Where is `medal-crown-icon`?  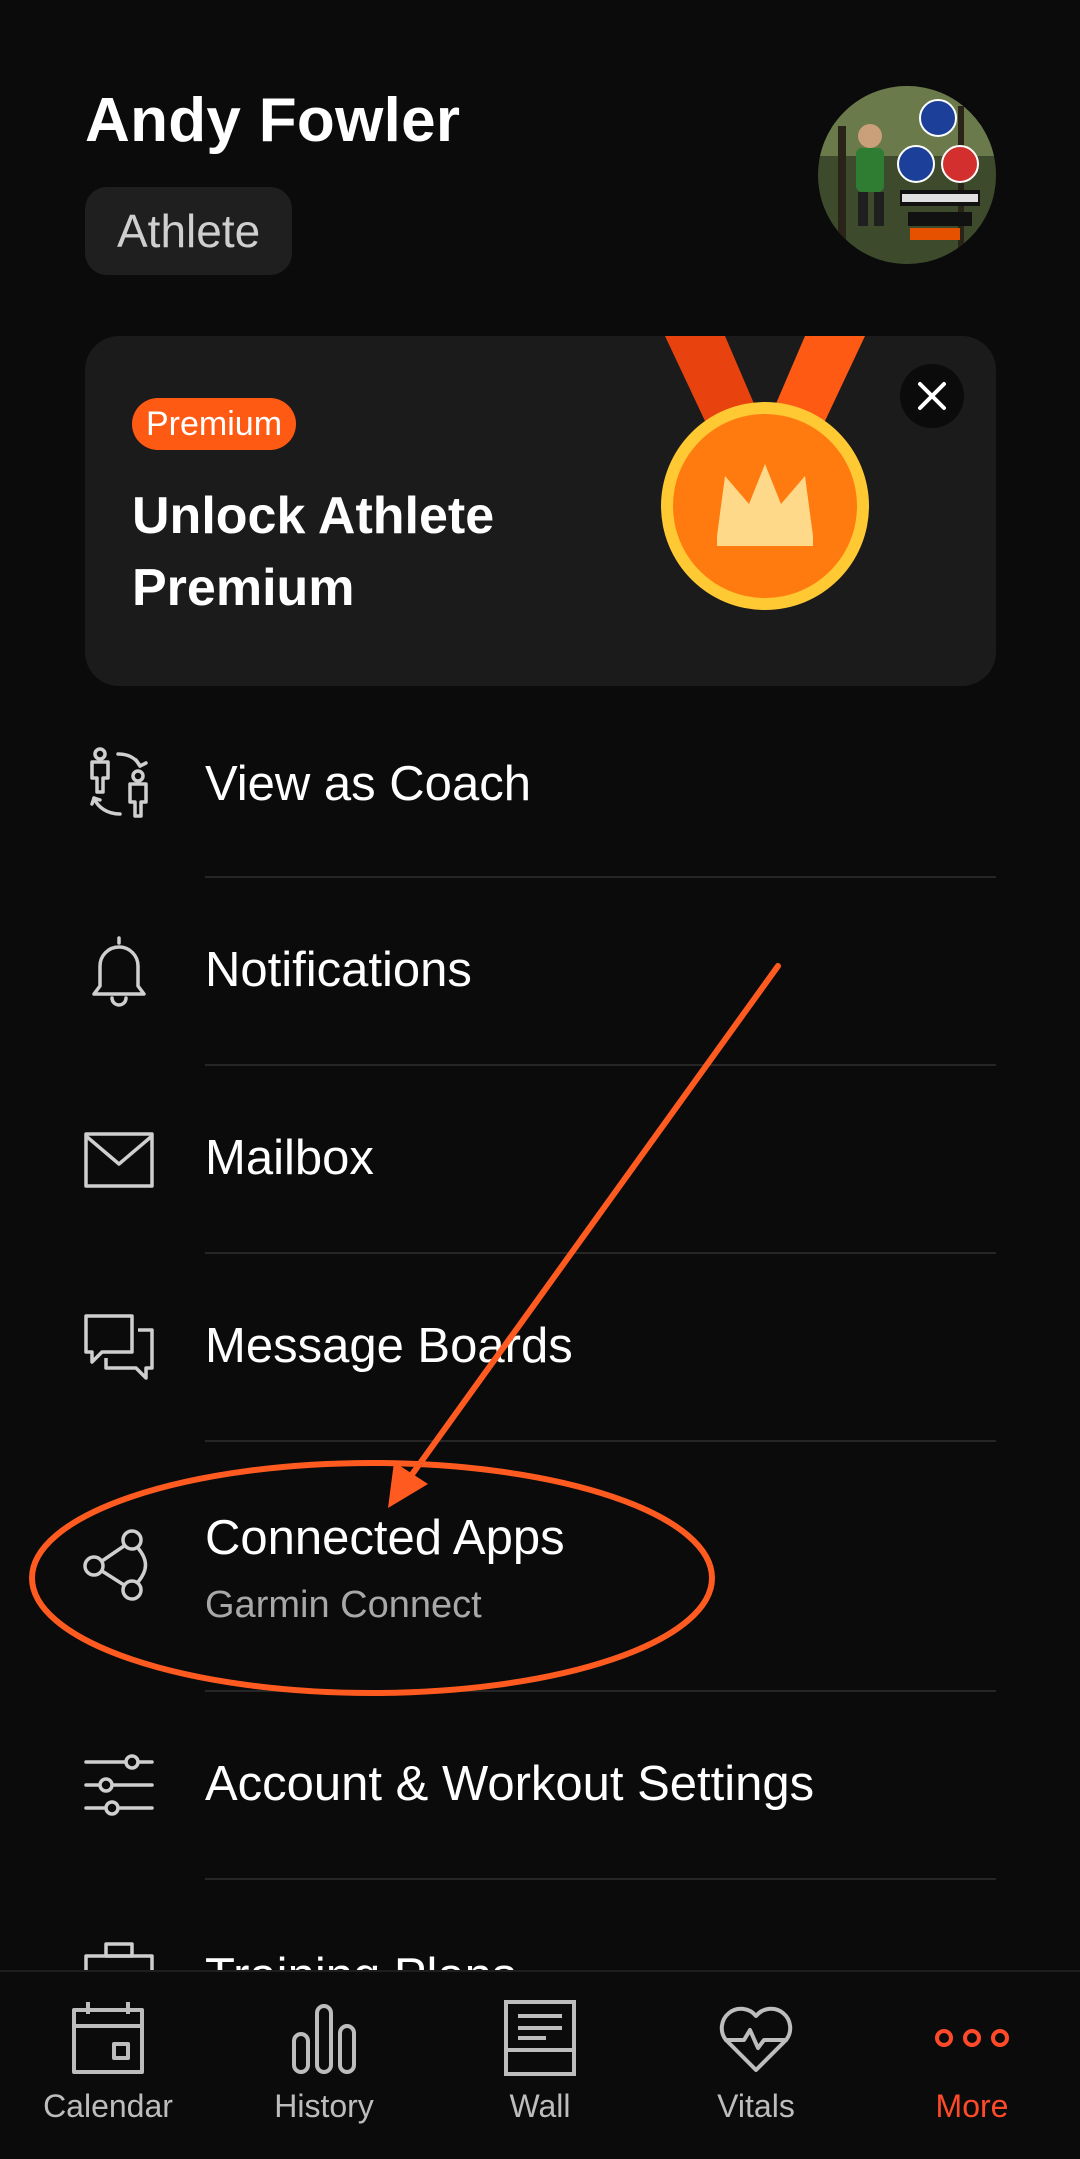
medal-crown-icon is located at coordinates (765, 473).